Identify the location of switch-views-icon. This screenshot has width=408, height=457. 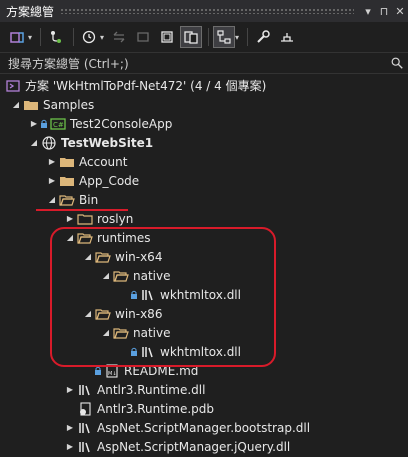
(17, 37).